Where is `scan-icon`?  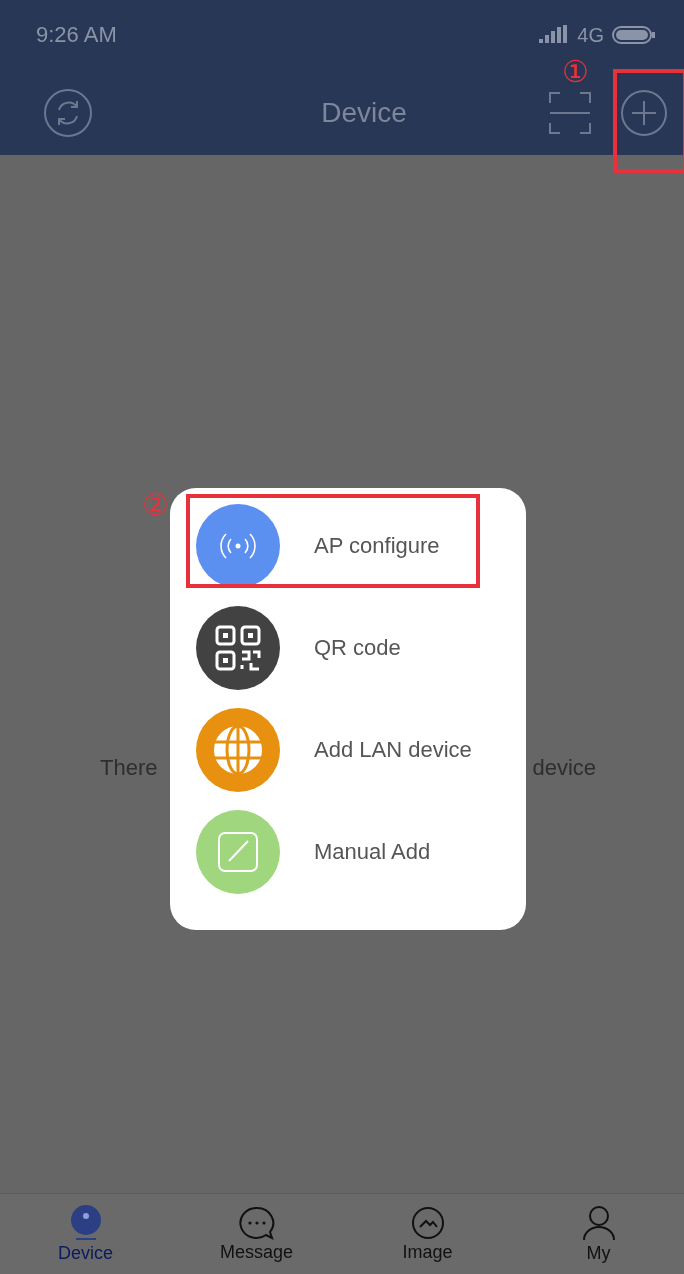
scan-icon is located at coordinates (570, 112).